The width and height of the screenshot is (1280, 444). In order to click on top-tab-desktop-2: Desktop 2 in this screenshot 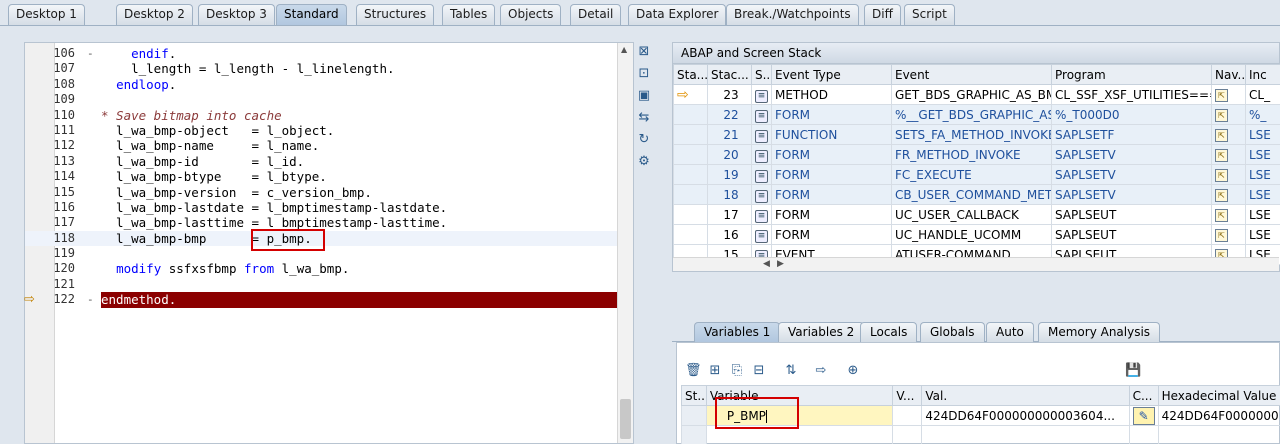, I will do `click(154, 14)`.